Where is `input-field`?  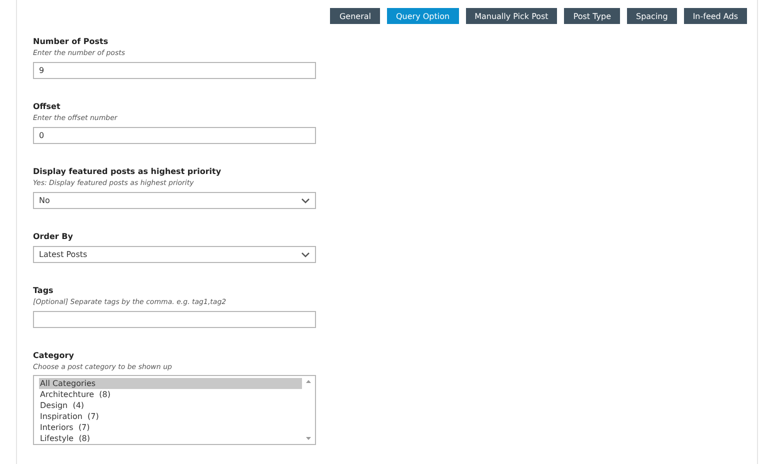 input-field is located at coordinates (174, 319).